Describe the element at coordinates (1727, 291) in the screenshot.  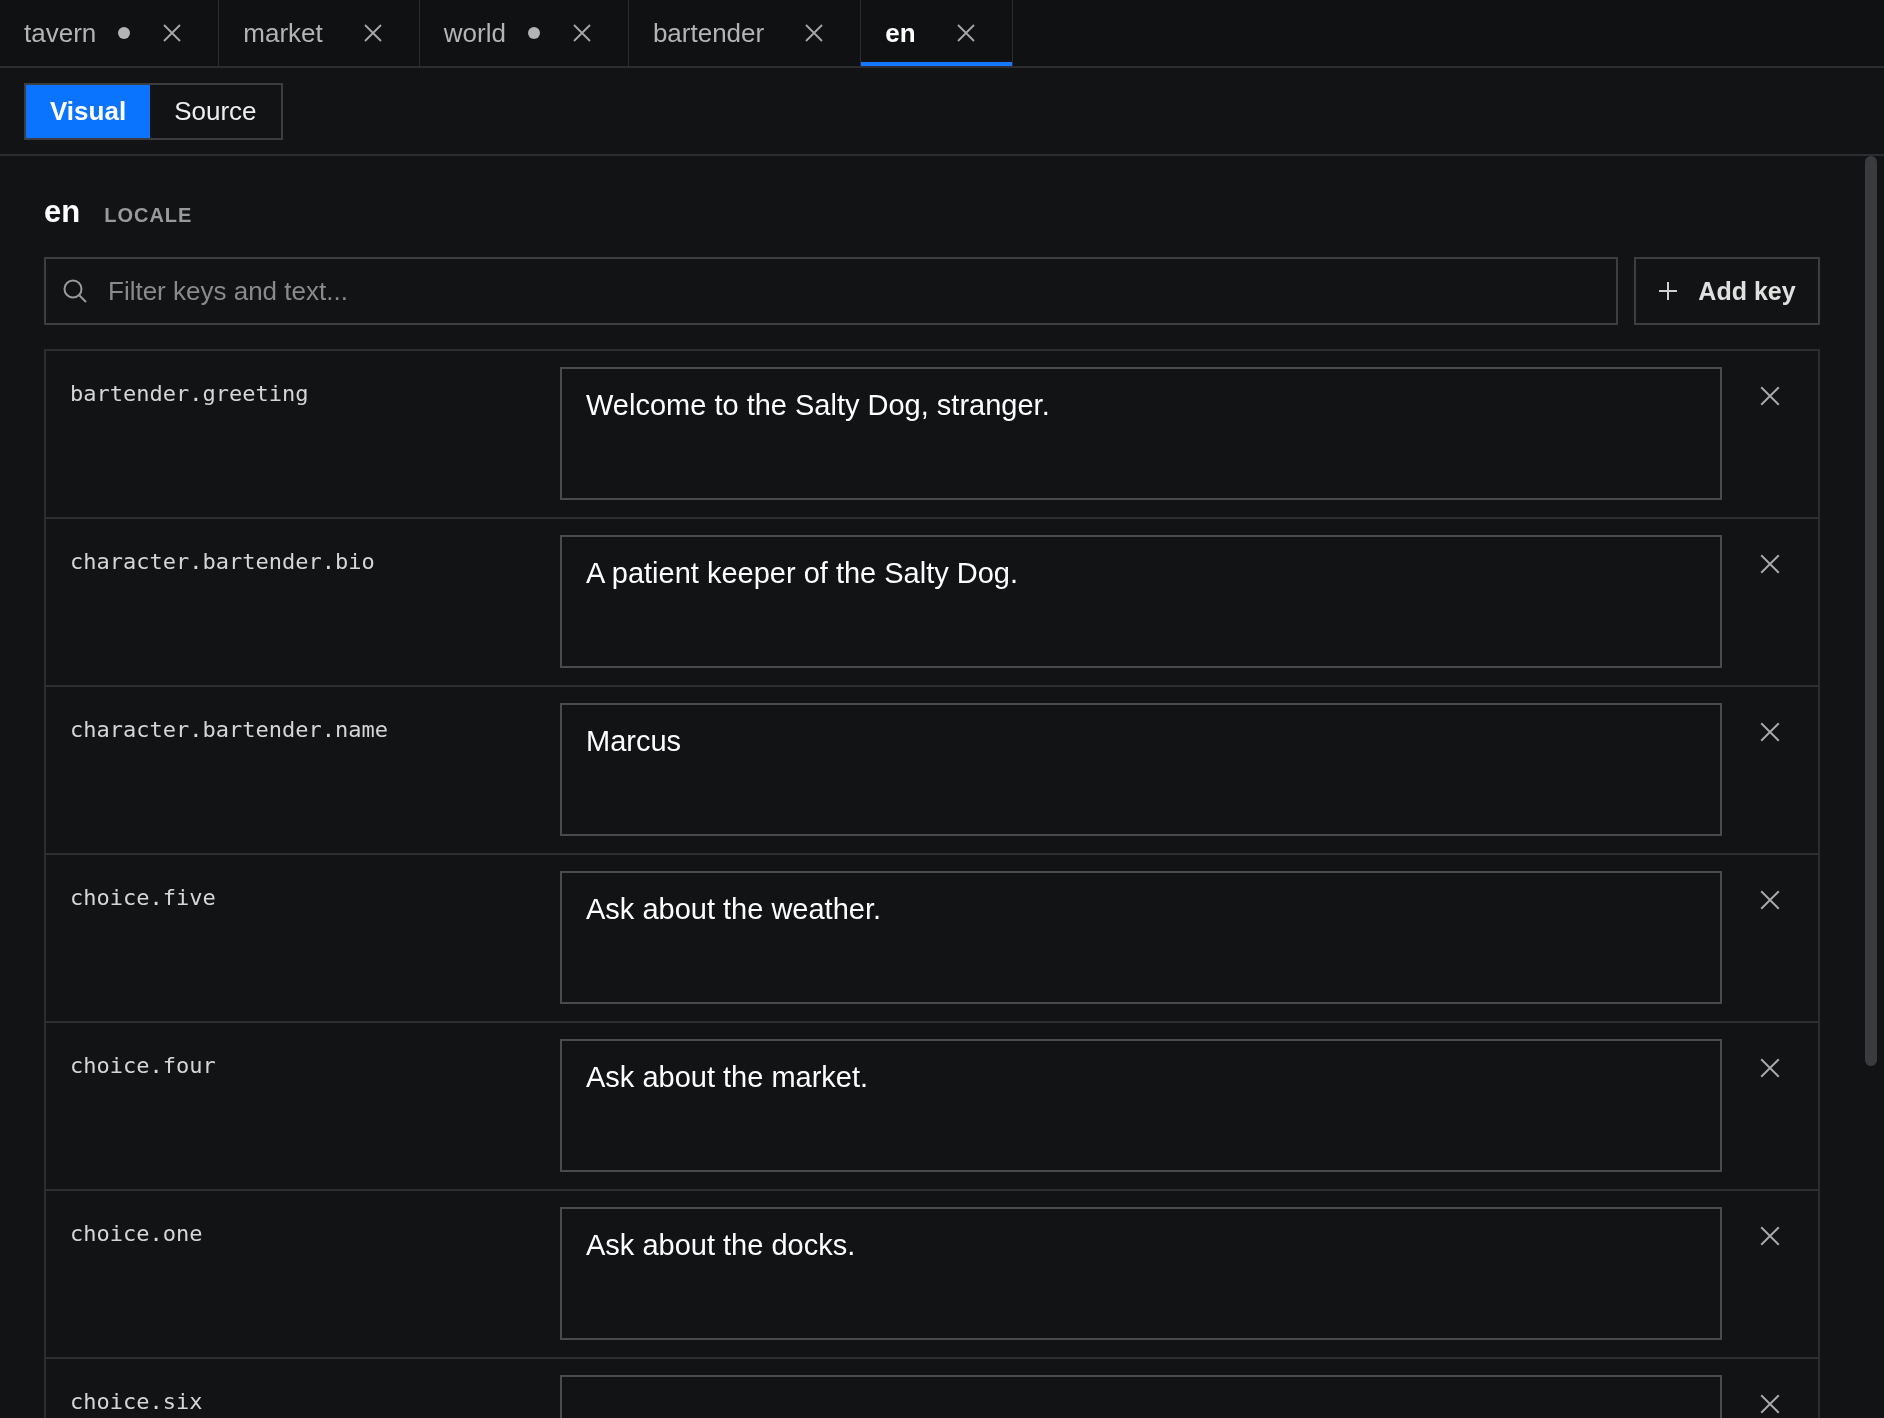
I see `add-key-button: Add key` at that location.